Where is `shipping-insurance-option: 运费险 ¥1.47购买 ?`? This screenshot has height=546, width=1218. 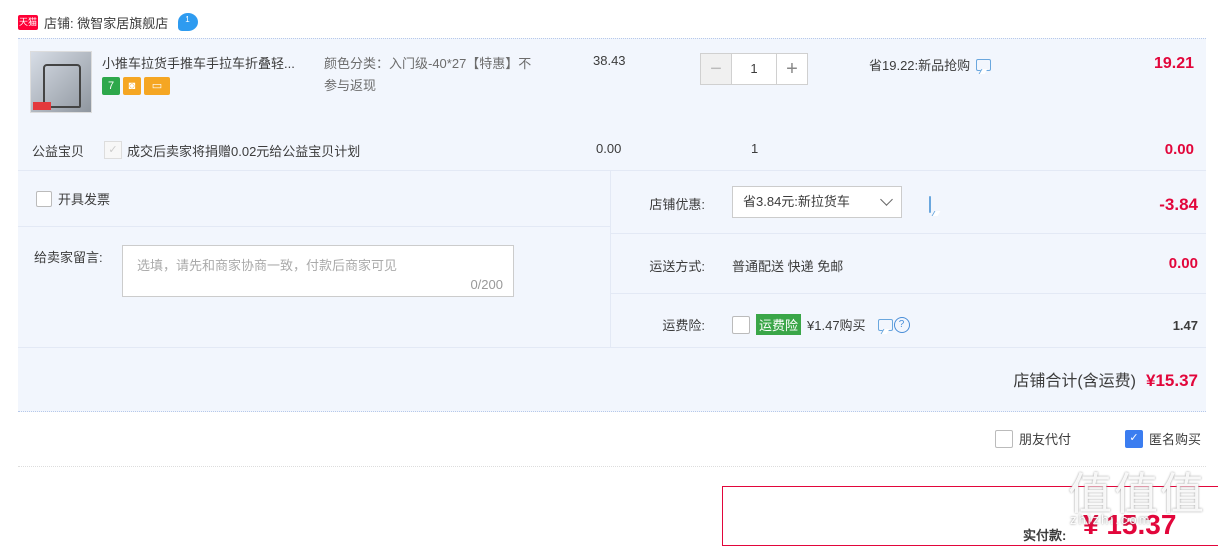 shipping-insurance-option: 运费险 ¥1.47购买 ? is located at coordinates (821, 324).